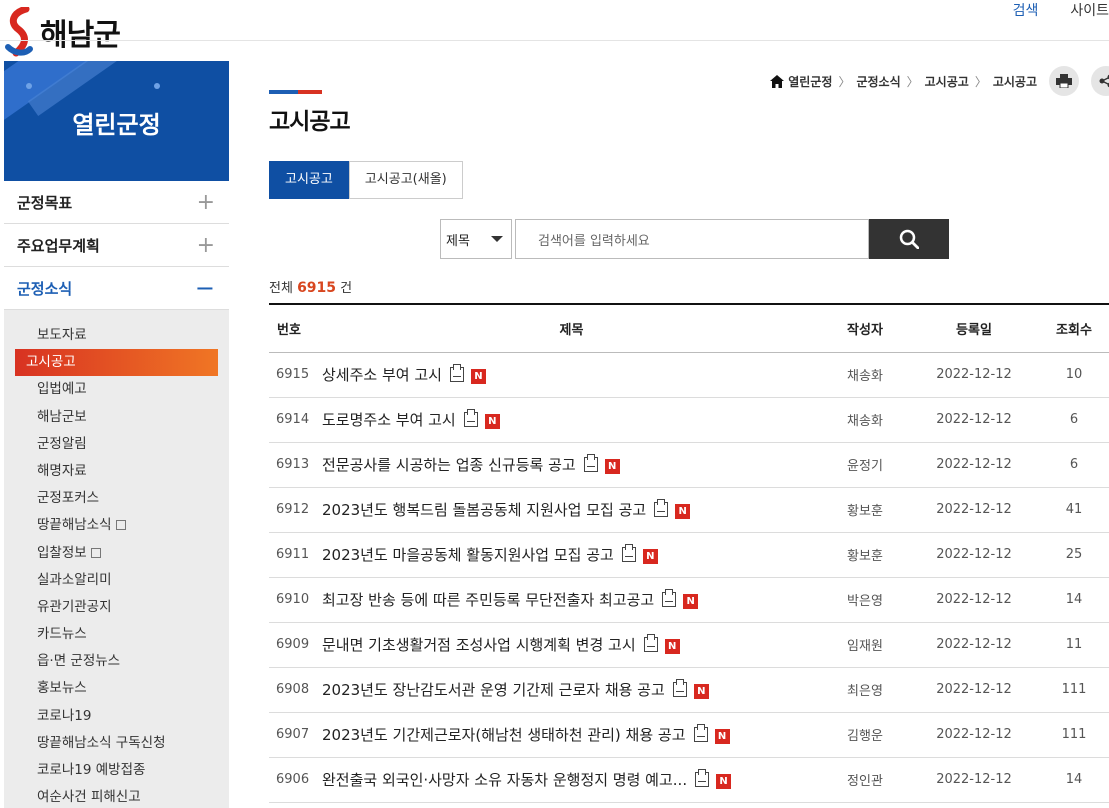  What do you see at coordinates (116, 288) in the screenshot?
I see `sidebar-category-news: 군정소식 −` at bounding box center [116, 288].